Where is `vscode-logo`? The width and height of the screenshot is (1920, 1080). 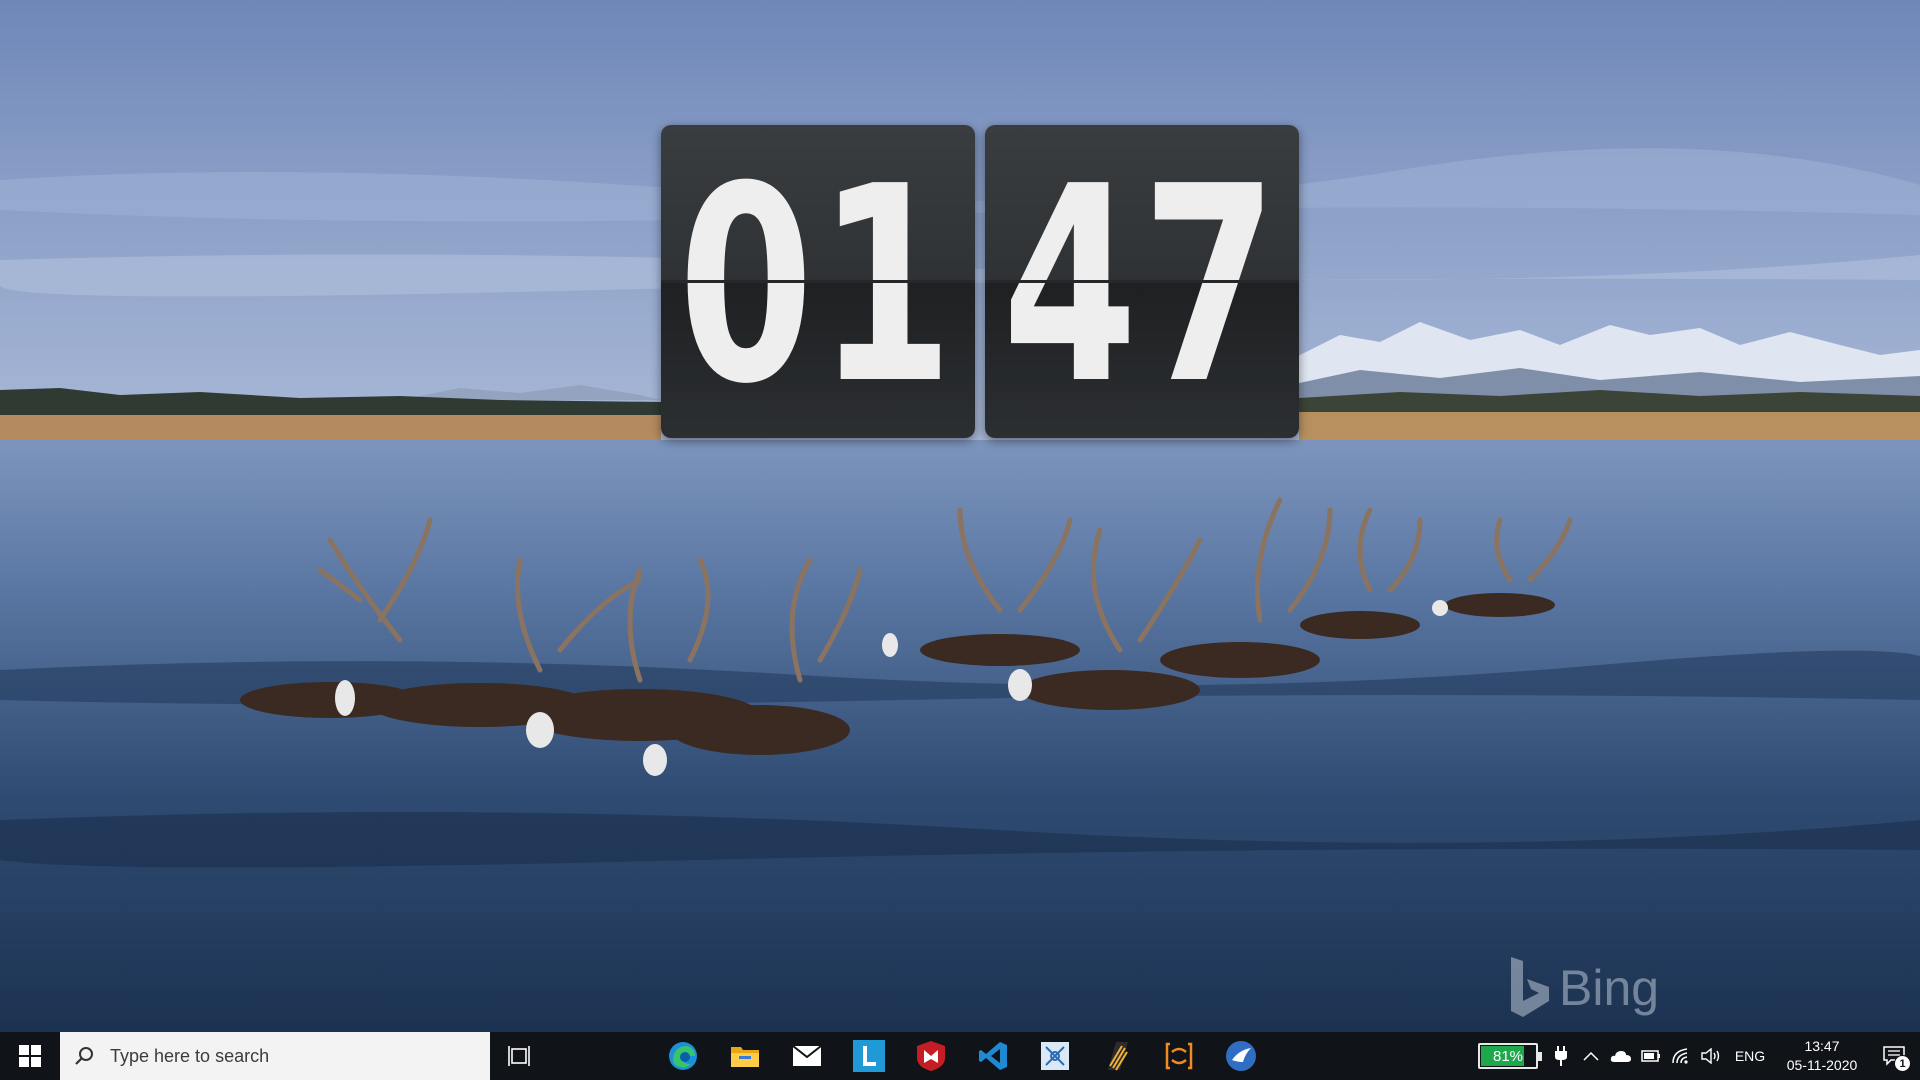
vscode-logo is located at coordinates (993, 1056).